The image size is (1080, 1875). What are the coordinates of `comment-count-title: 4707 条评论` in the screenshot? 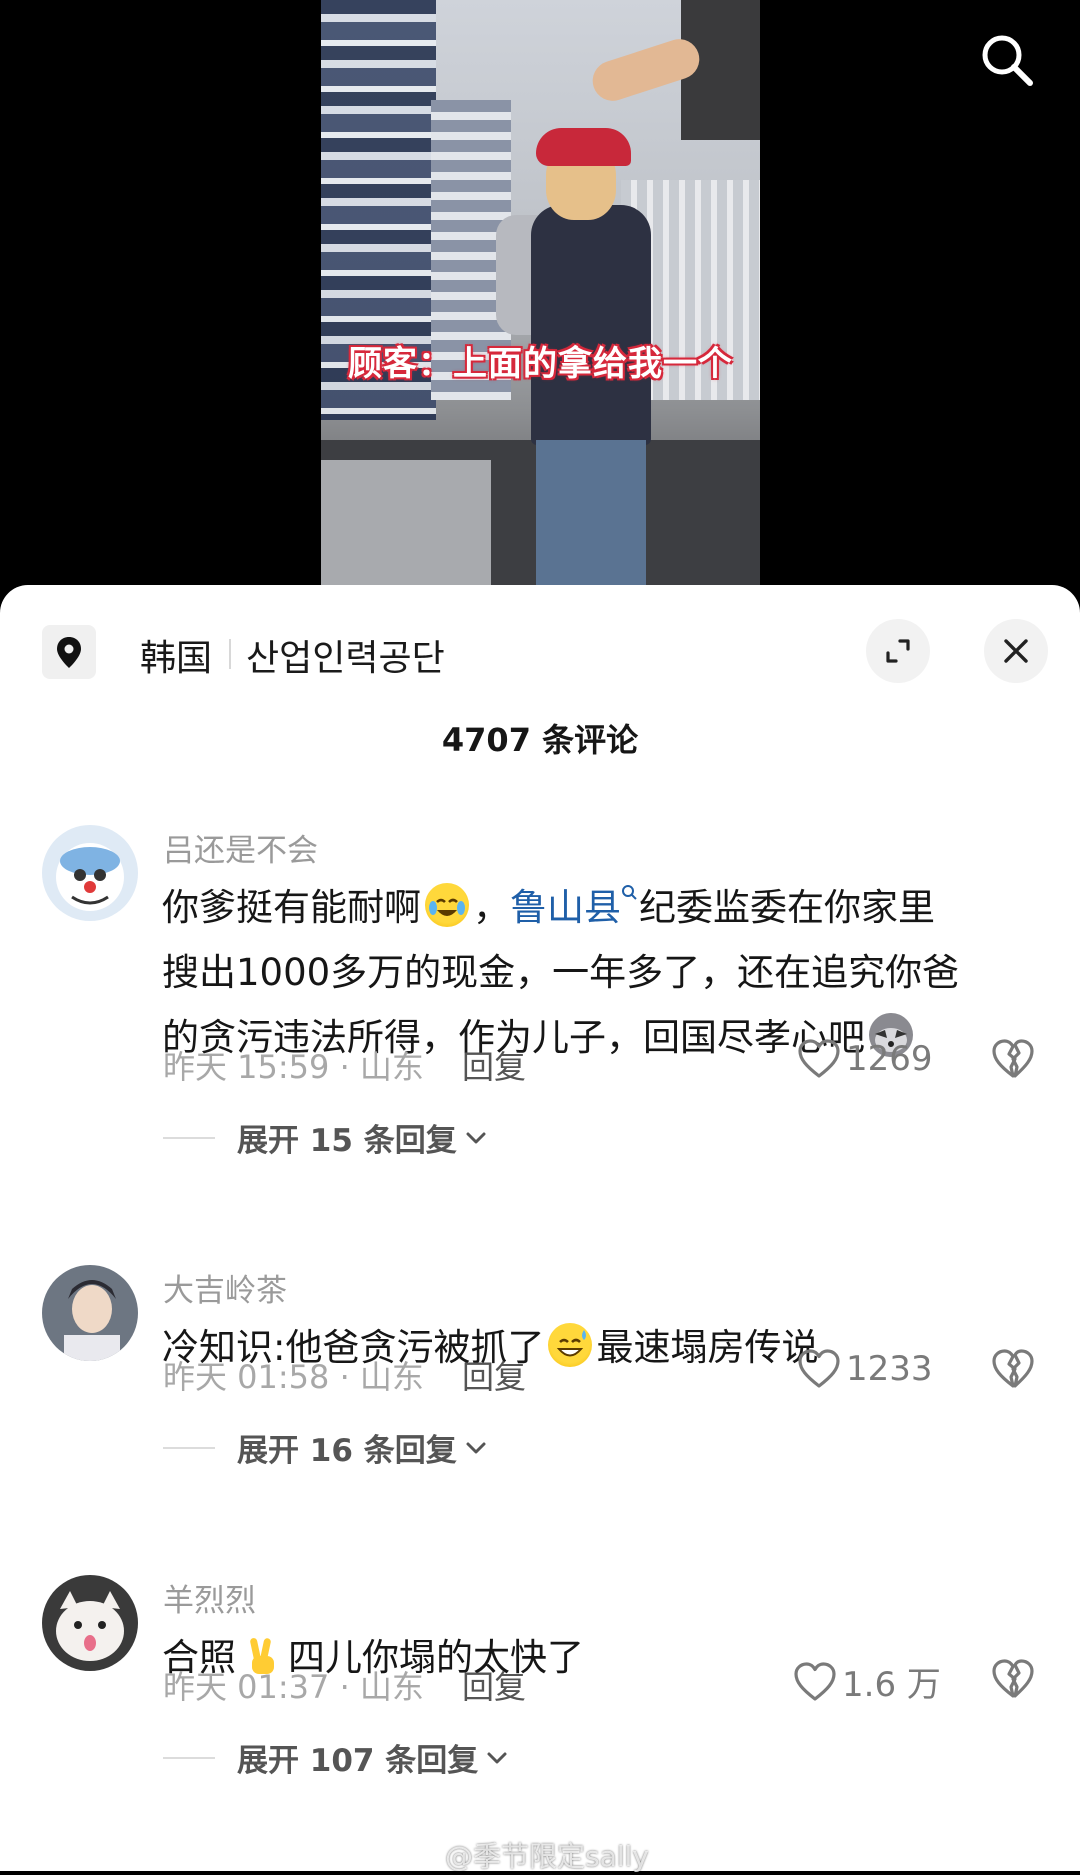 It's located at (540, 740).